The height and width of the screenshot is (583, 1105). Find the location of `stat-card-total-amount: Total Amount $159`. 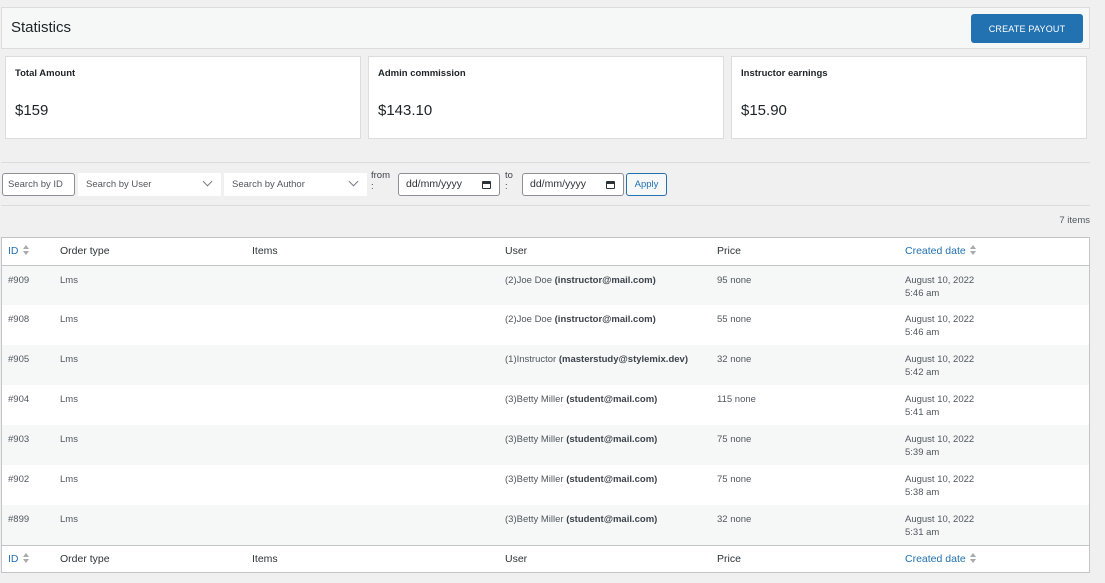

stat-card-total-amount: Total Amount $159 is located at coordinates (183, 97).